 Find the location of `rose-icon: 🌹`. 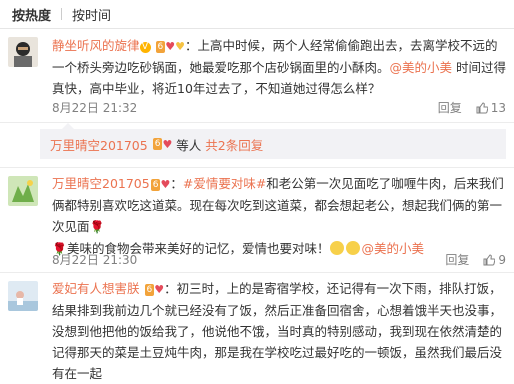

rose-icon: 🌹 is located at coordinates (97, 227).